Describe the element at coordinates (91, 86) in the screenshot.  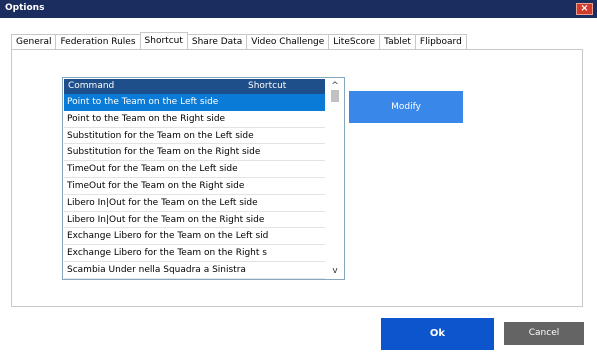
I see `column-header-command: Command` at that location.